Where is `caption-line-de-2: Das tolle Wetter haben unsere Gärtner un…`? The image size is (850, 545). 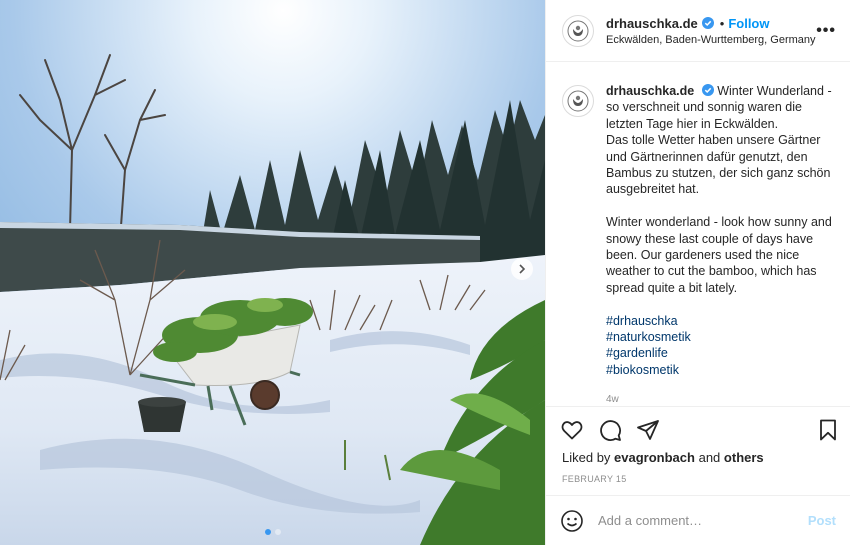 caption-line-de-2: Das tolle Wetter haben unsere Gärtner un… is located at coordinates (718, 165).